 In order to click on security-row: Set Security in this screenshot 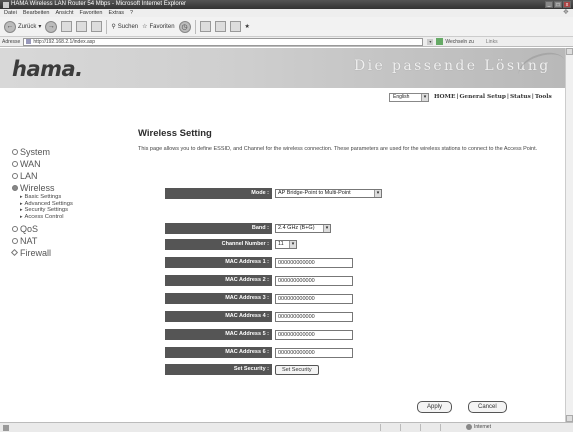, I will do `click(242, 369)`.